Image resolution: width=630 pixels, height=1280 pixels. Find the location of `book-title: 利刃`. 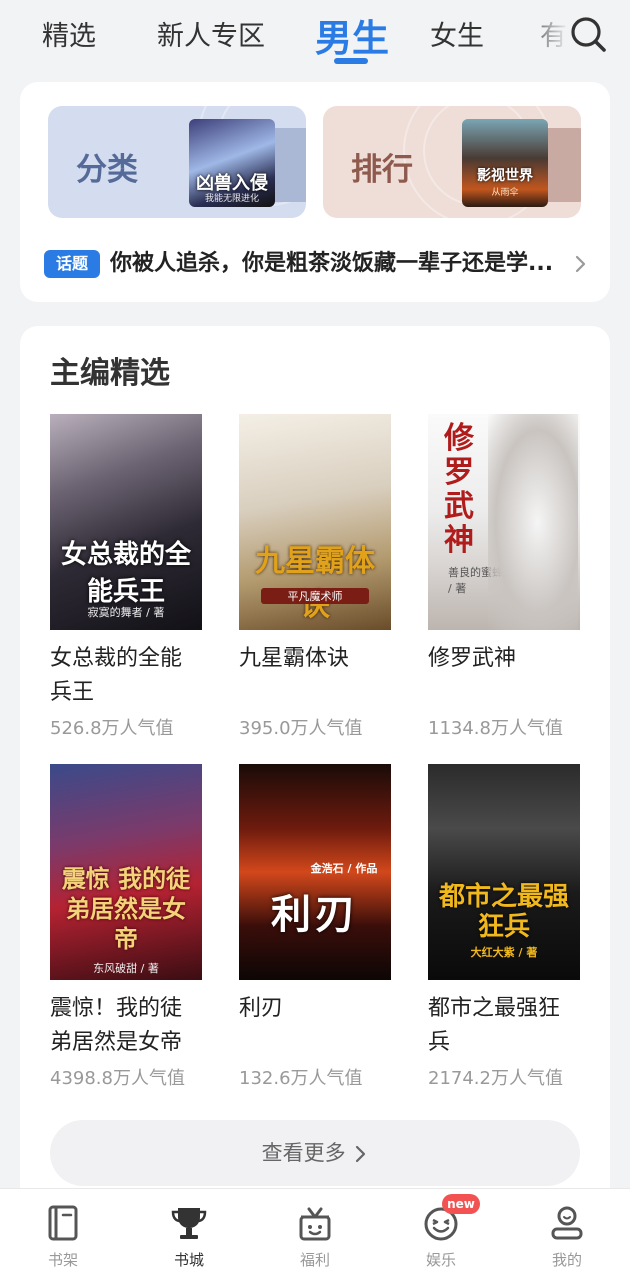

book-title: 利刃 is located at coordinates (261, 1008).